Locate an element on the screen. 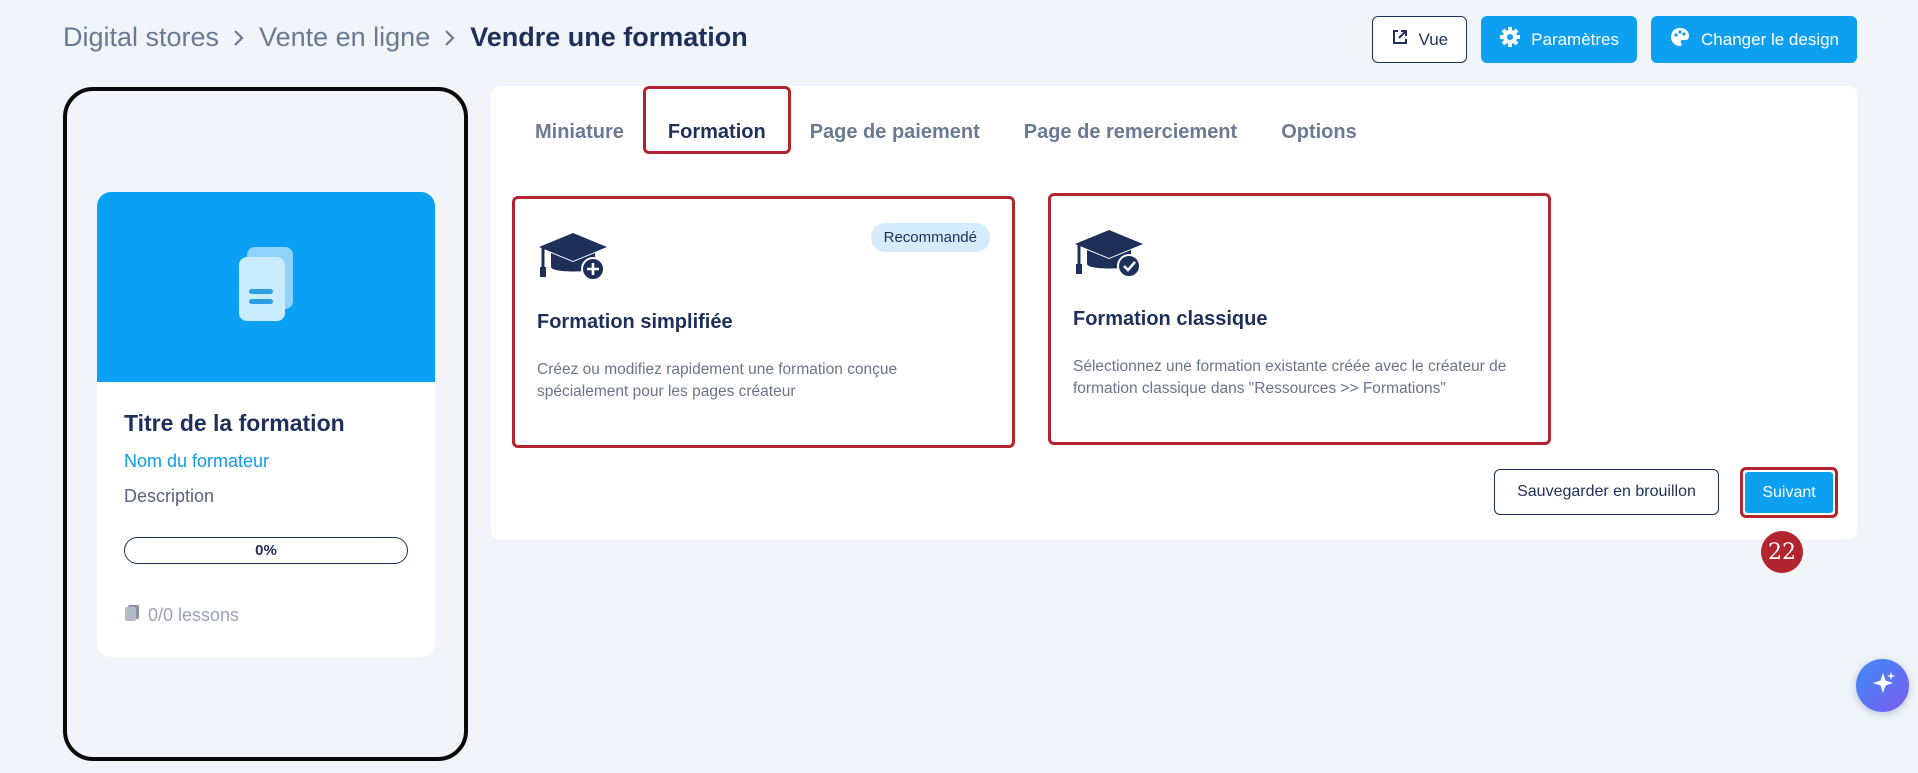  breadcrumb-vente-en-ligne: Vente en ligne is located at coordinates (344, 37).